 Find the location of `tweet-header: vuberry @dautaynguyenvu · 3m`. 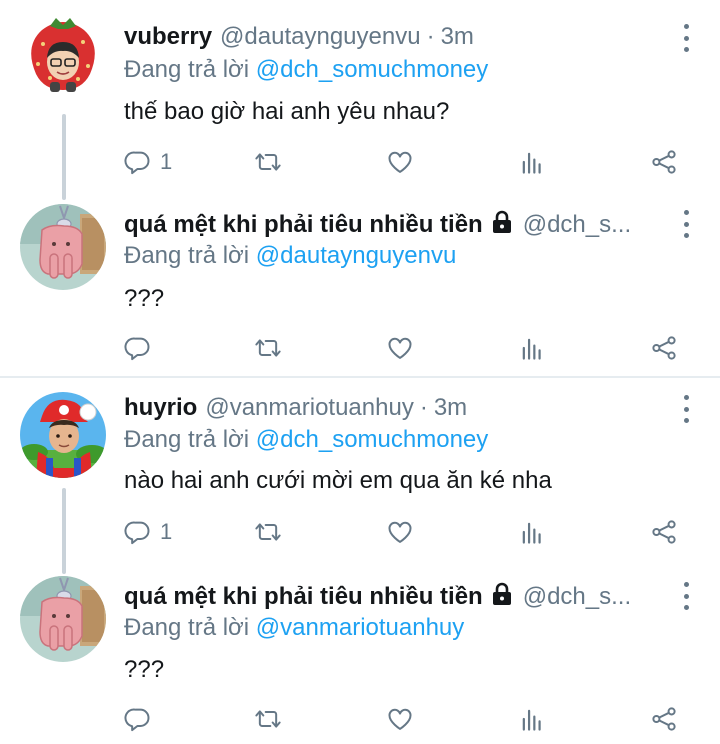

tweet-header: vuberry @dautaynguyenvu · 3m is located at coordinates (392, 37).